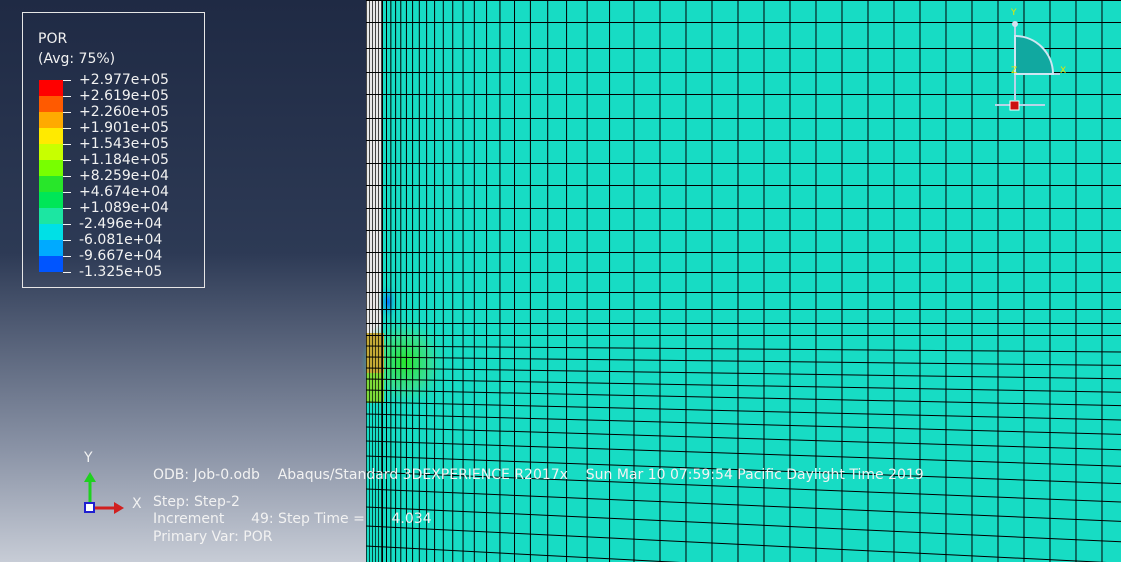  I want to click on legend-title: POR, so click(53, 39).